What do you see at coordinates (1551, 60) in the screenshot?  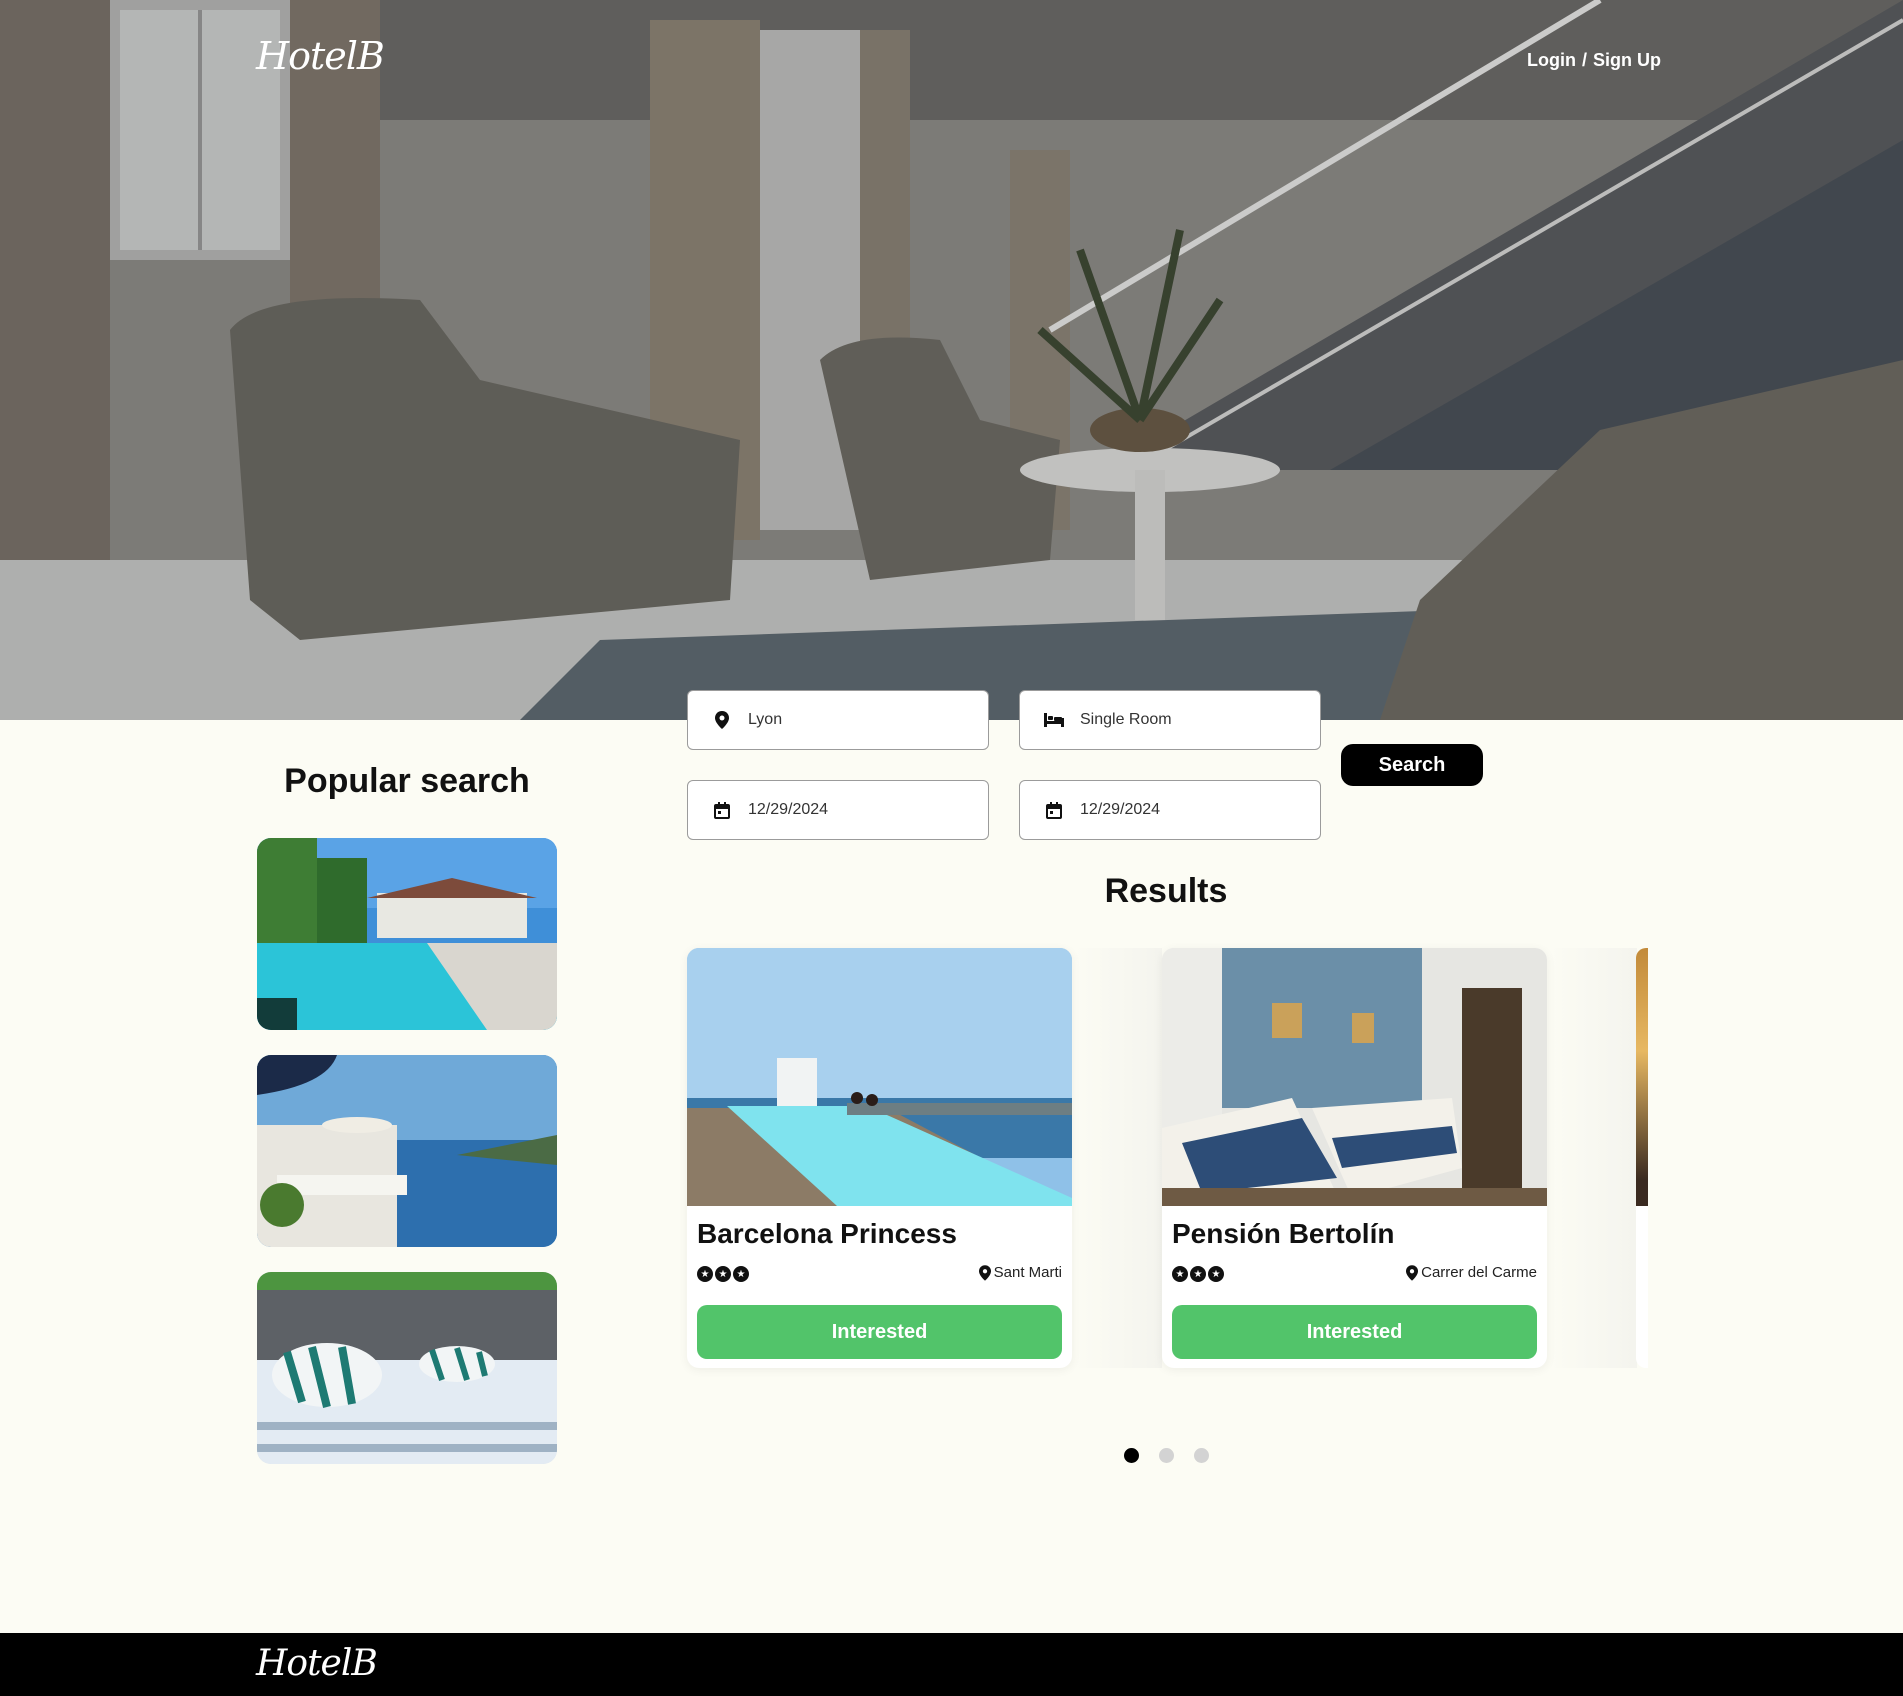 I see `login-link: Login` at bounding box center [1551, 60].